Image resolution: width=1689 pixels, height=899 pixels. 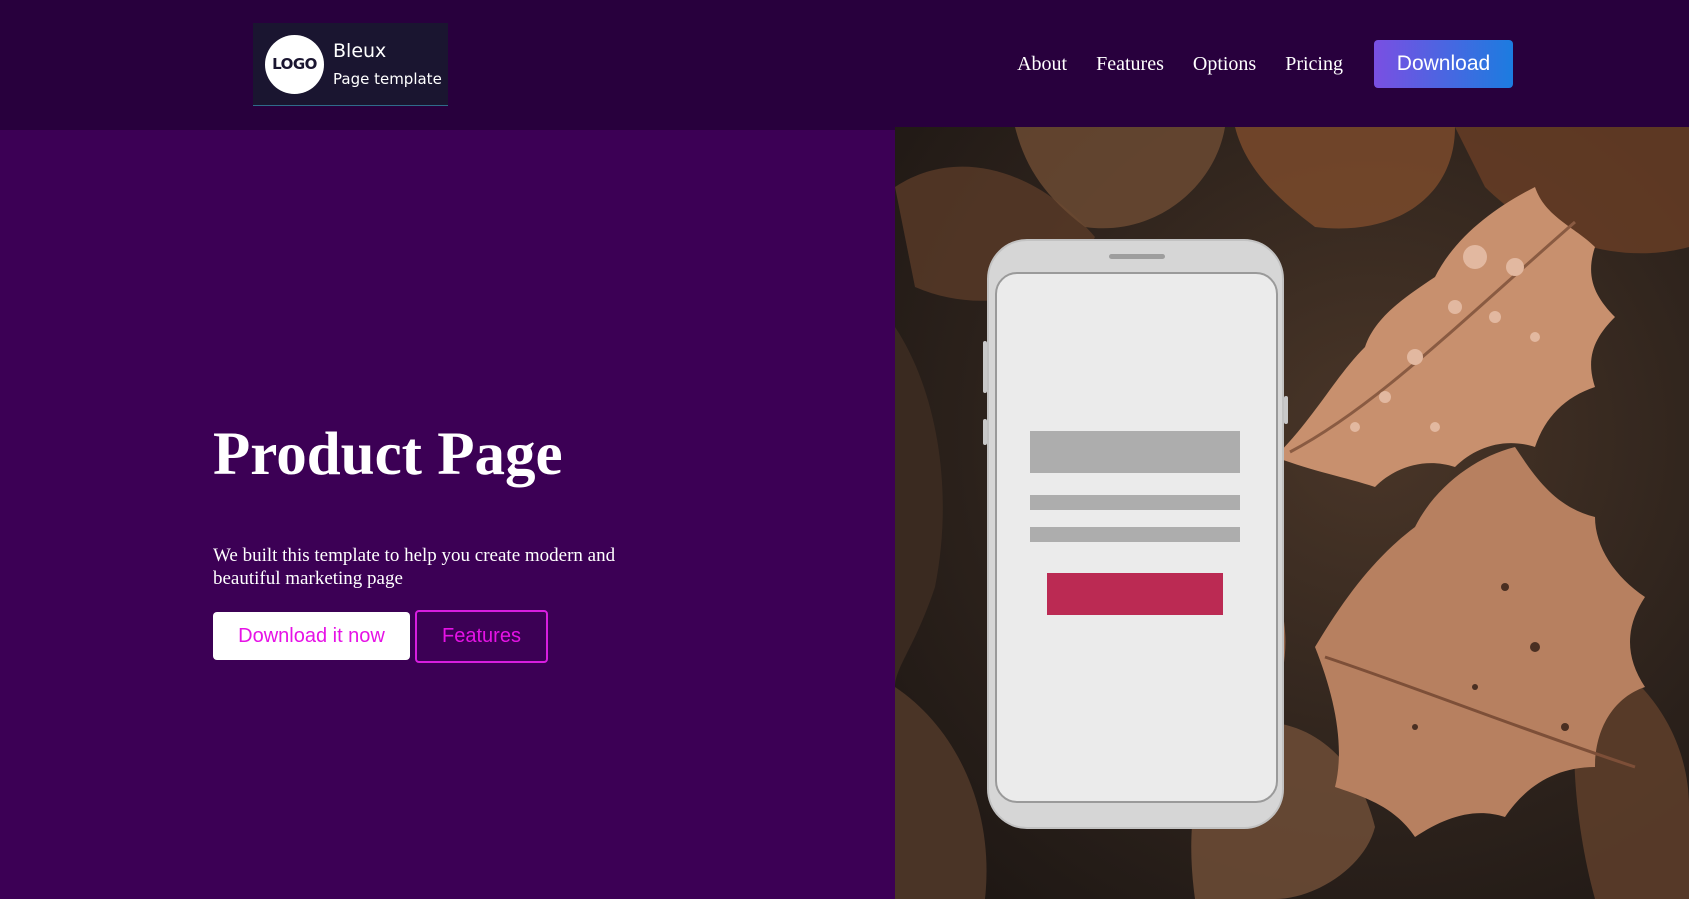 I want to click on logo-mark: LOGO, so click(x=294, y=64).